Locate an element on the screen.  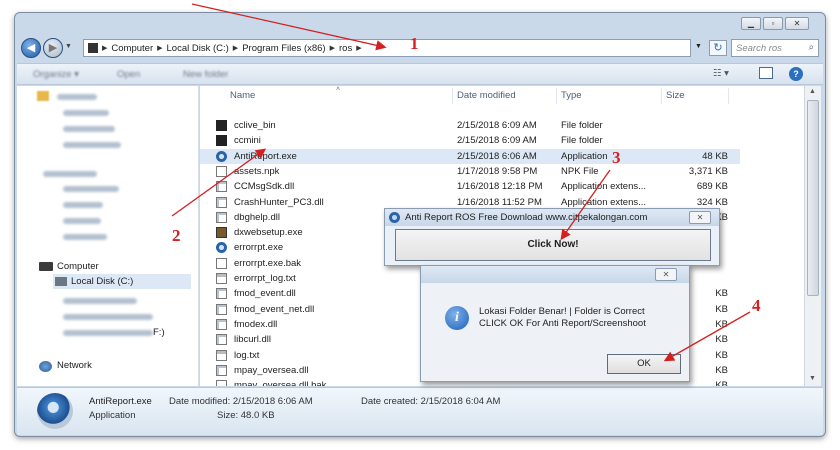
scroll-up-icon: ▲ is located at coordinates (812, 91).